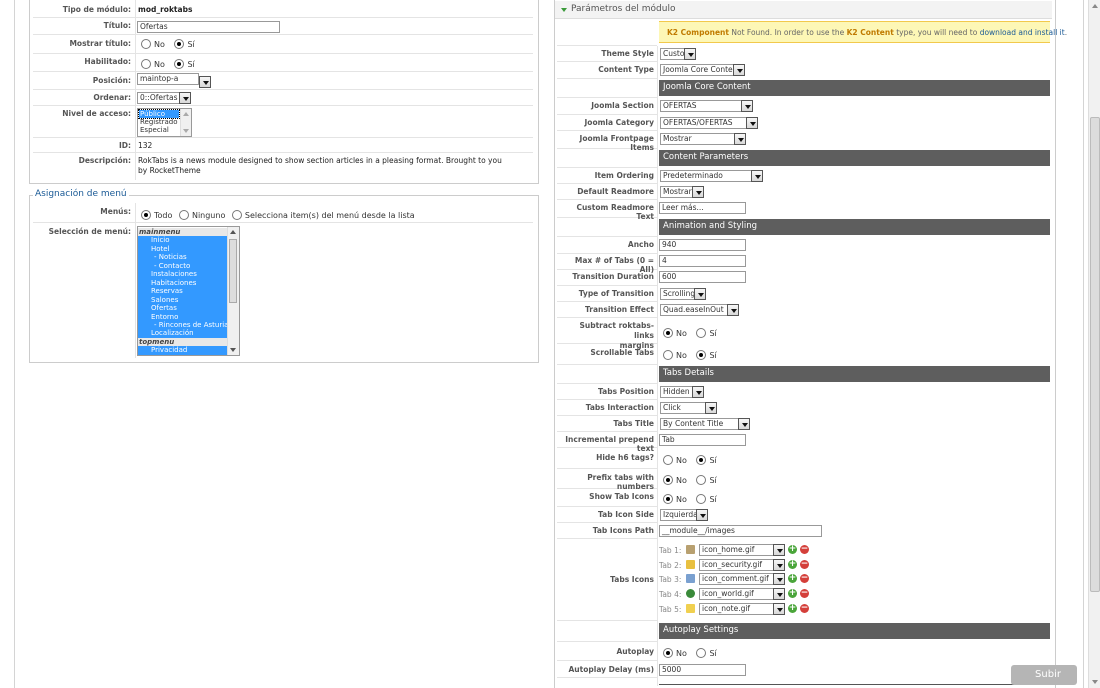 Image resolution: width=1100 pixels, height=688 pixels. What do you see at coordinates (742, 564) in the screenshot?
I see `tab-icon-select: icon_security.gif` at bounding box center [742, 564].